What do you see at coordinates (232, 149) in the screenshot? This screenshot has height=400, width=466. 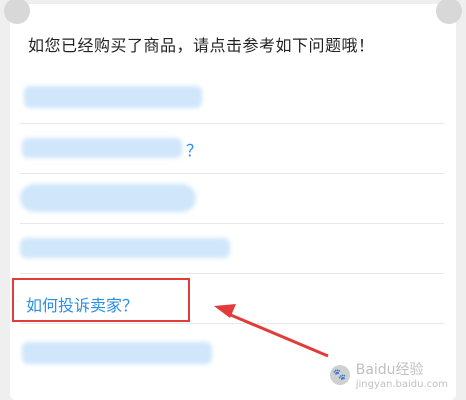 I see `faq-item: ？` at bounding box center [232, 149].